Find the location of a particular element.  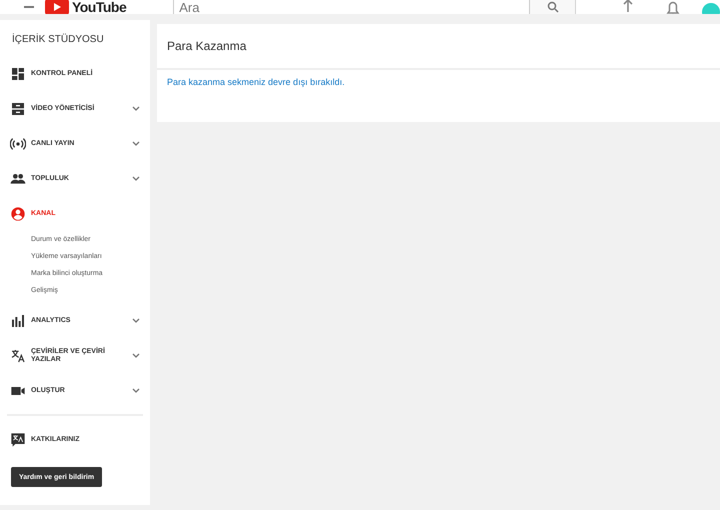

translate-icon is located at coordinates (18, 356).